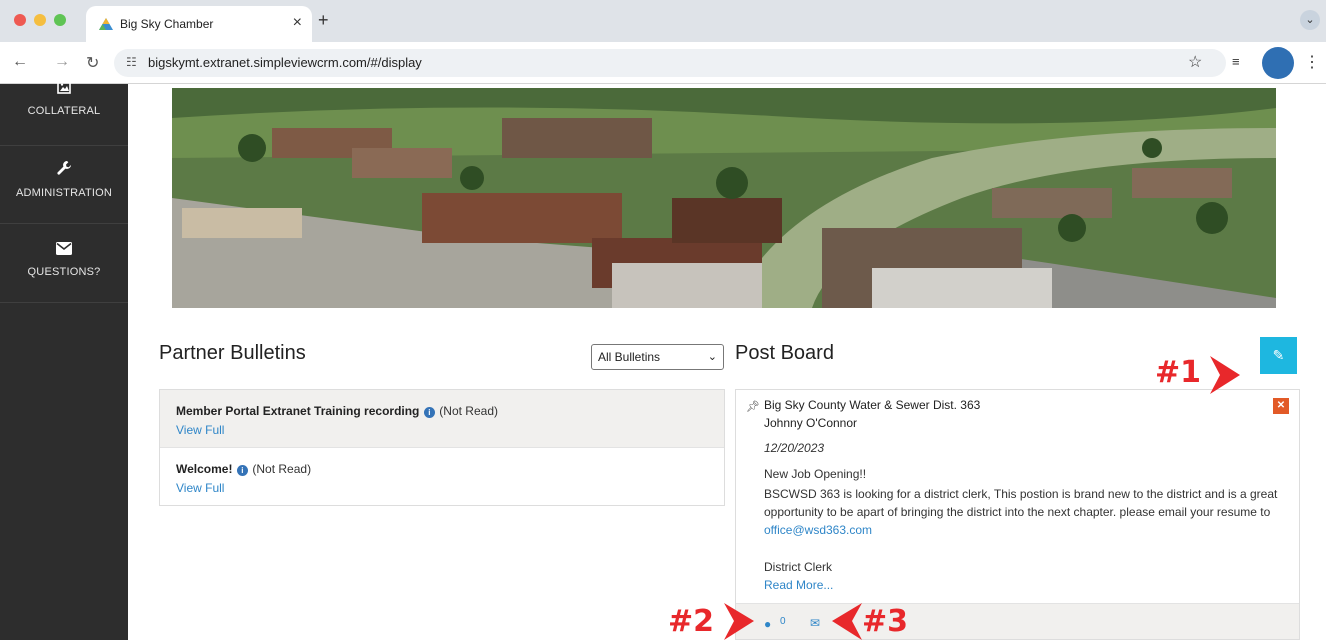 The height and width of the screenshot is (640, 1326). What do you see at coordinates (811, 423) in the screenshot?
I see `post-author: Johnny O'Connor` at bounding box center [811, 423].